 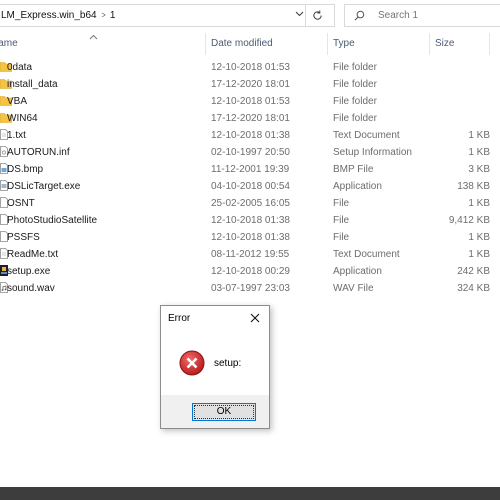 I want to click on refresh-icon, so click(x=317, y=15).